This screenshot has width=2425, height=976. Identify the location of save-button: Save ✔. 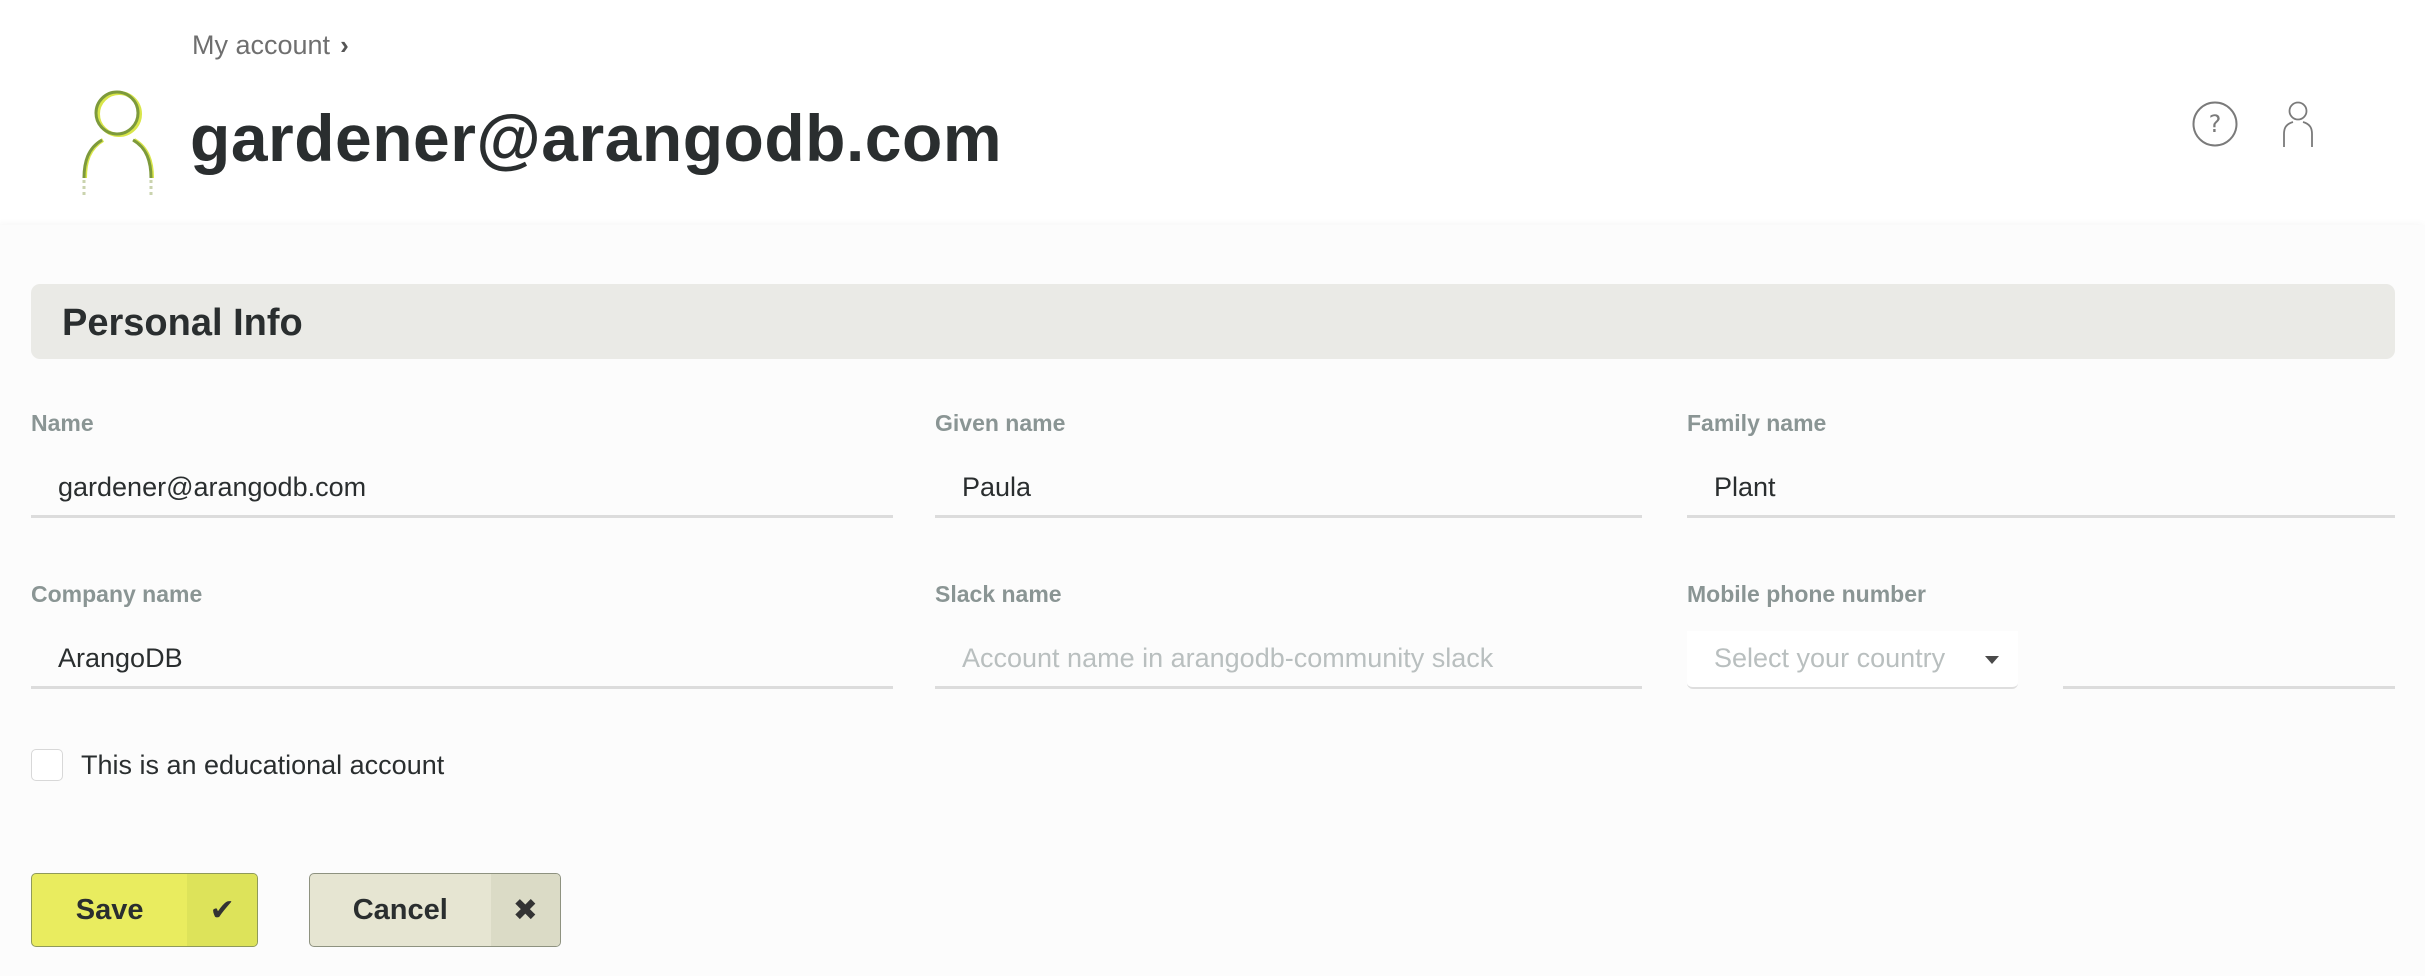
(144, 910).